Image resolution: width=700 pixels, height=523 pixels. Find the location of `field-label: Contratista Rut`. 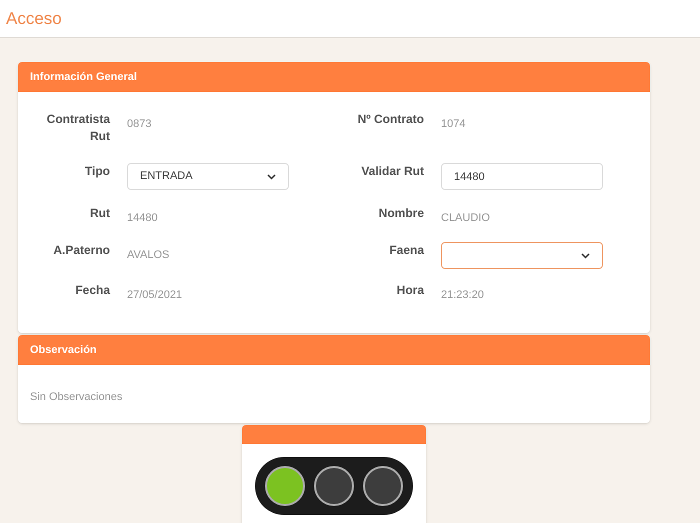

field-label: Contratista Rut is located at coordinates (78, 128).